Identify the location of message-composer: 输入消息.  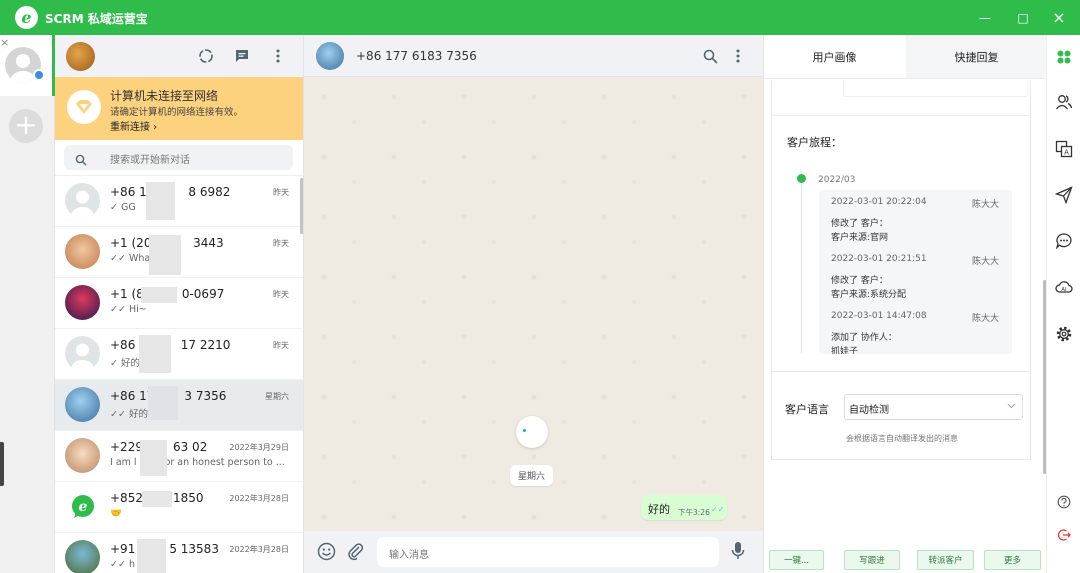
(533, 552).